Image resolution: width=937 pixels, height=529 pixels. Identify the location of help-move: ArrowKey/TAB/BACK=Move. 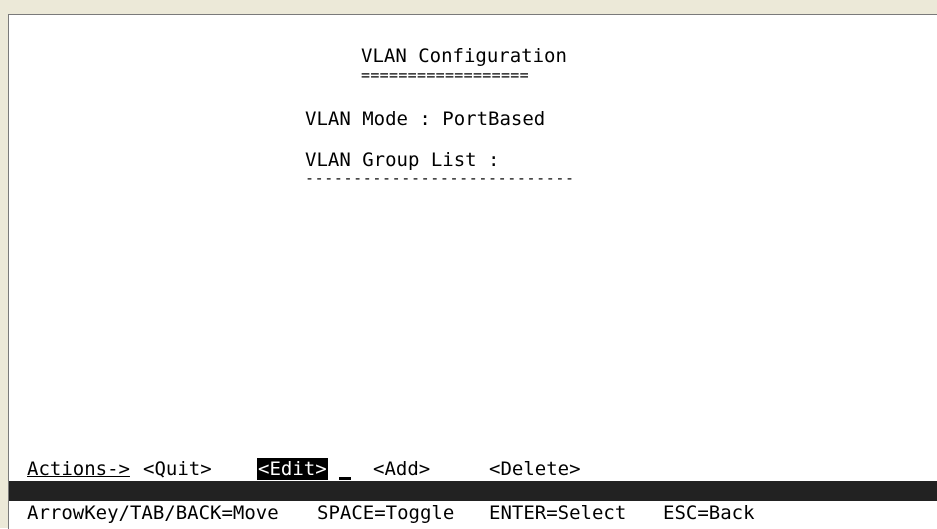
(153, 513).